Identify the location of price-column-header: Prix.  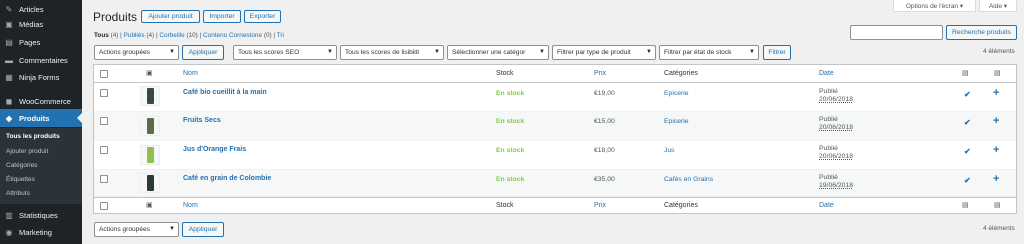
(600, 73).